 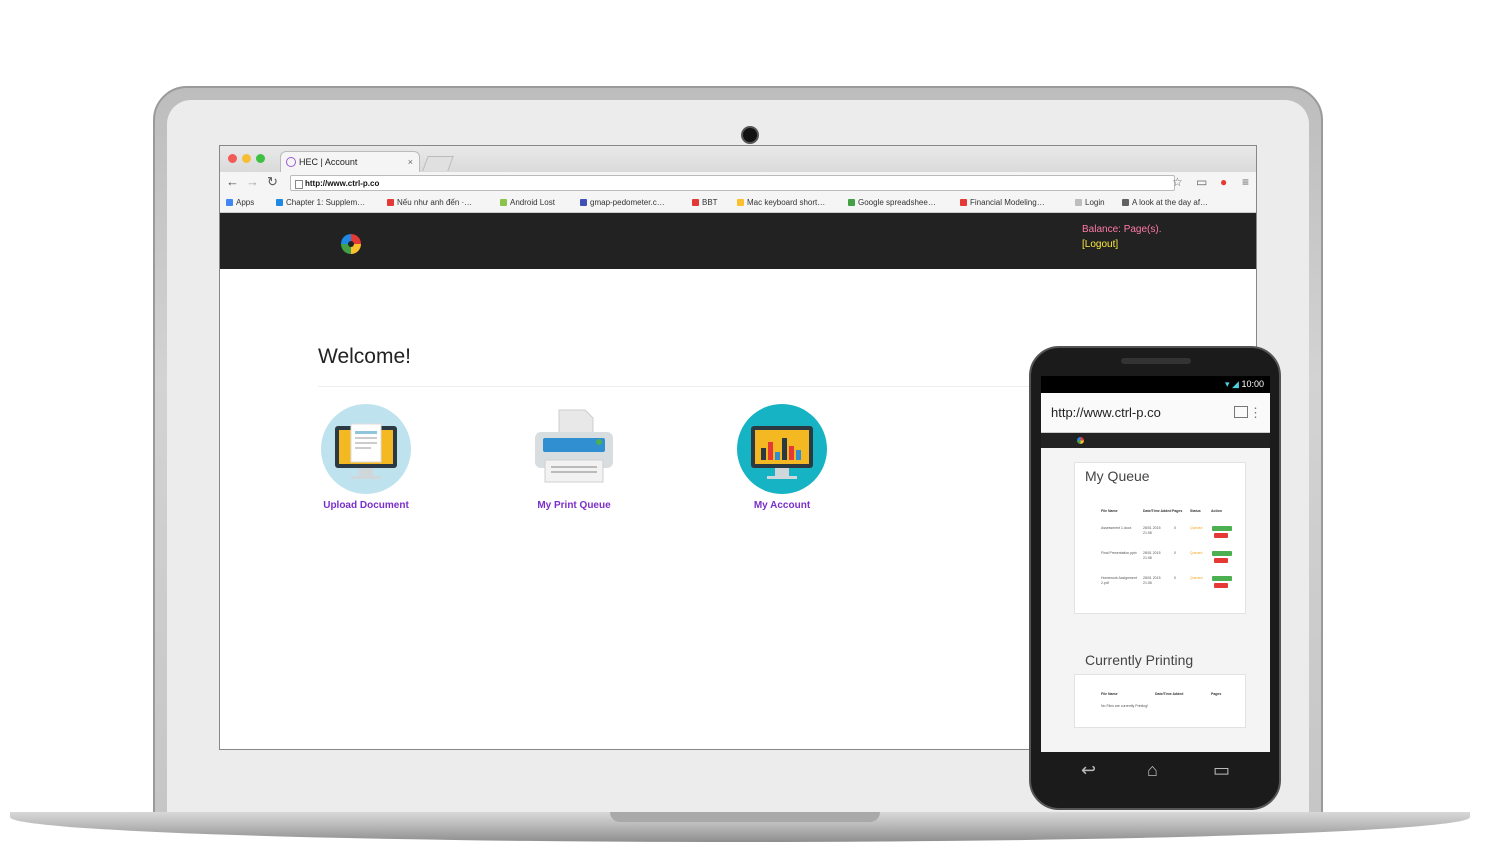 What do you see at coordinates (438, 163) in the screenshot?
I see `new-tab-button` at bounding box center [438, 163].